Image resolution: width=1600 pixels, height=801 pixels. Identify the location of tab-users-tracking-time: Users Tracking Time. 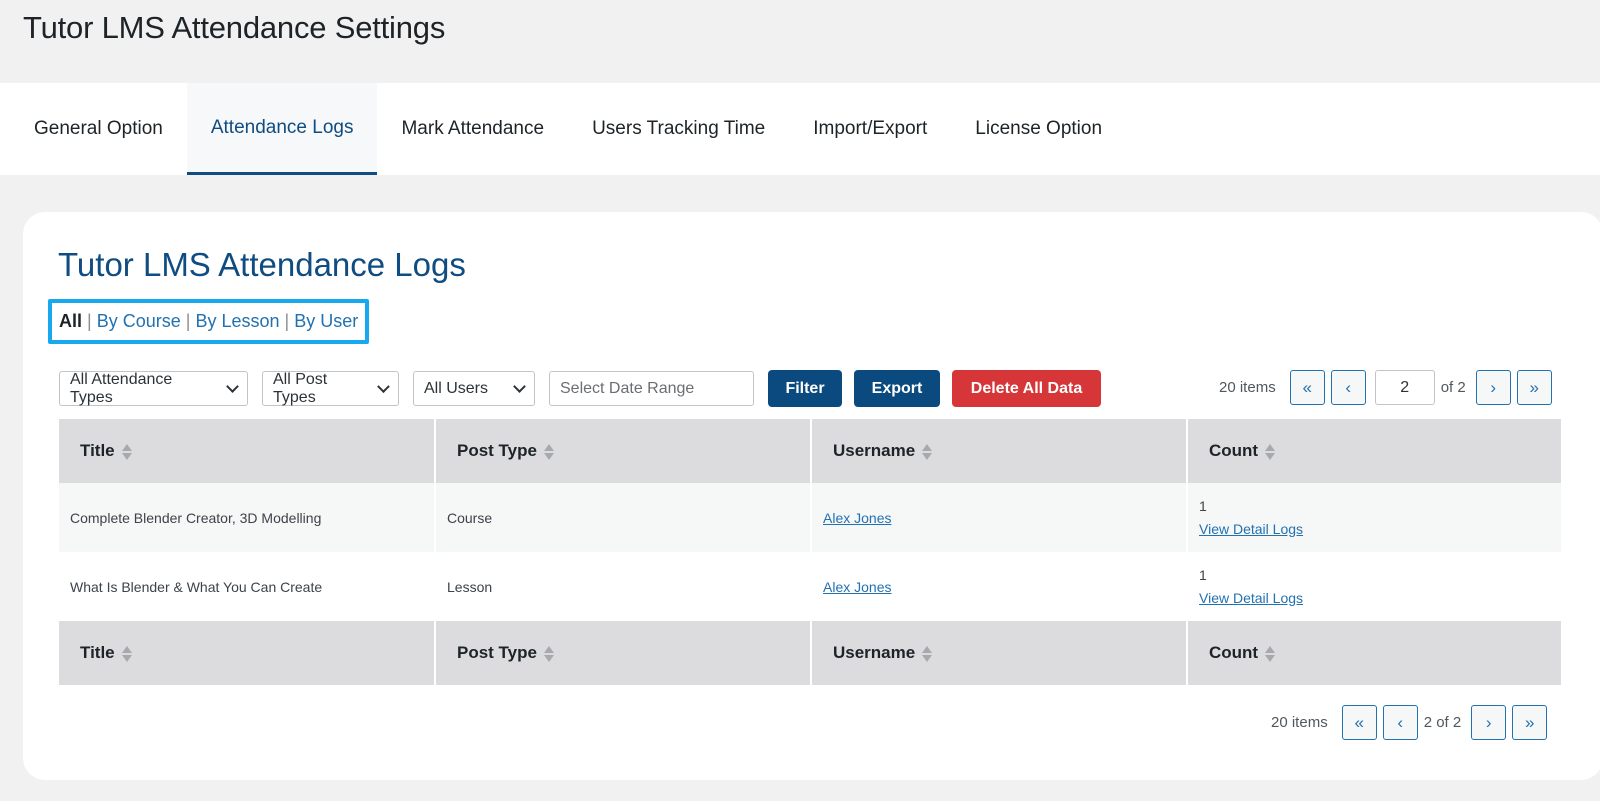
(678, 129).